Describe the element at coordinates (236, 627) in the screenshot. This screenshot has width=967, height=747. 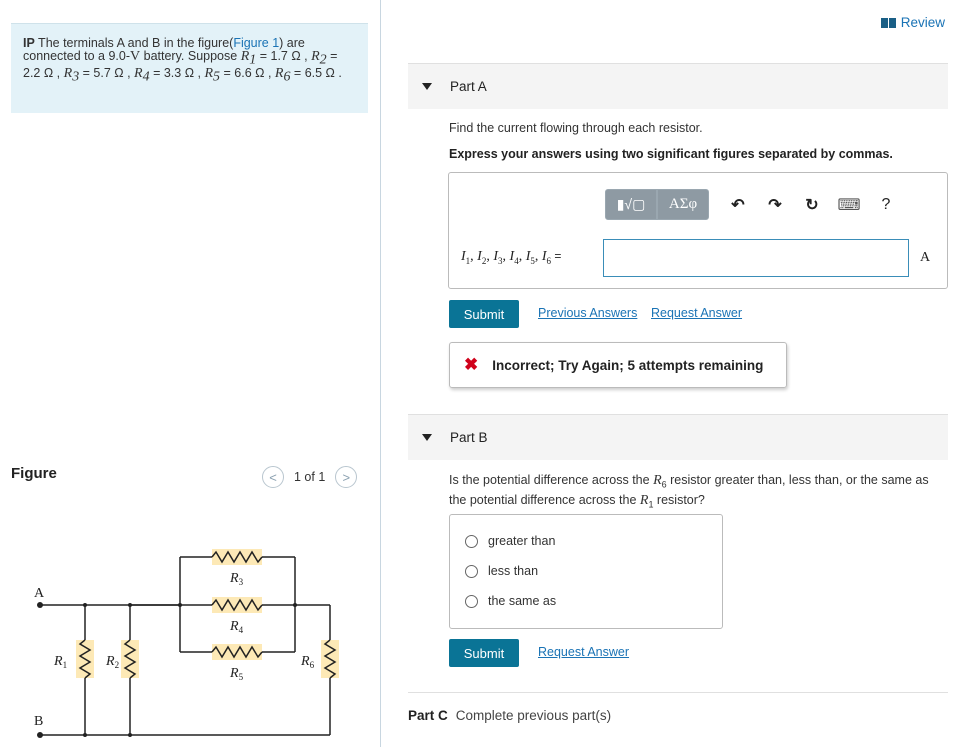
I see `r4-label: R4` at that location.